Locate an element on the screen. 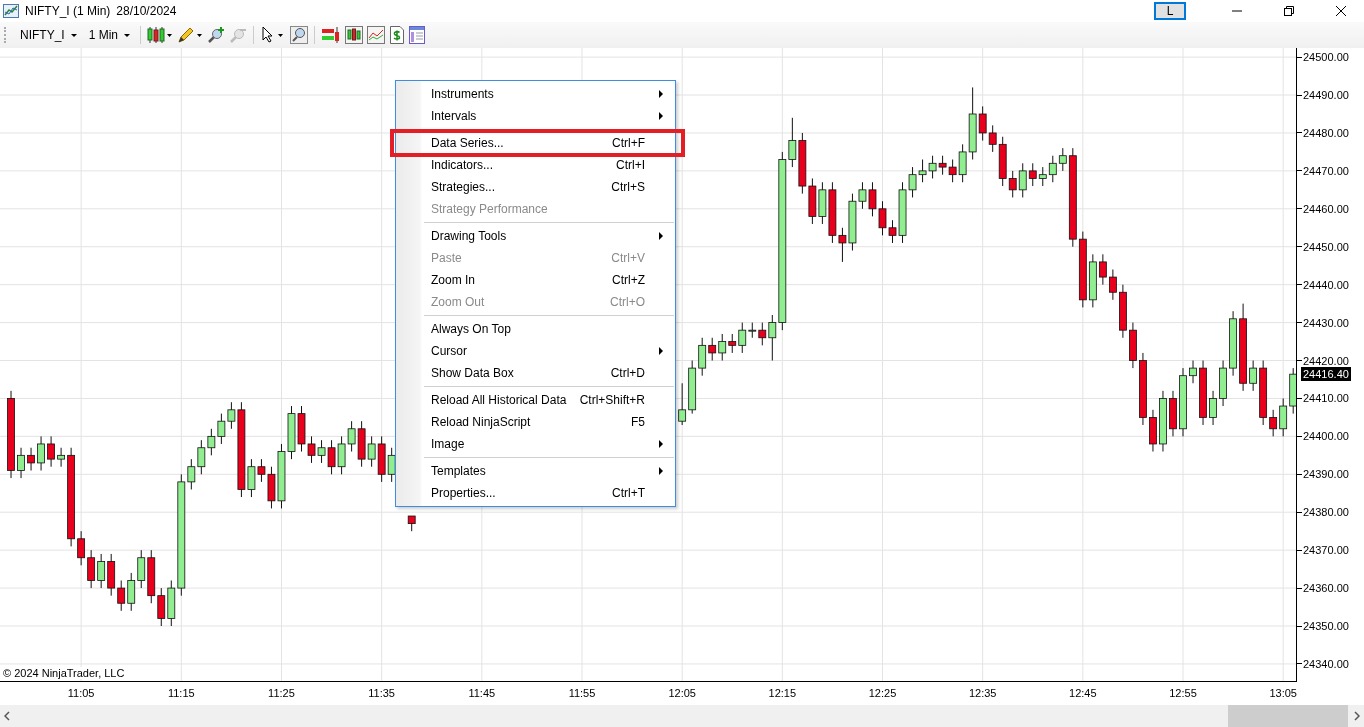 Image resolution: width=1364 pixels, height=727 pixels. scrollbar-thumb is located at coordinates (1288, 716).